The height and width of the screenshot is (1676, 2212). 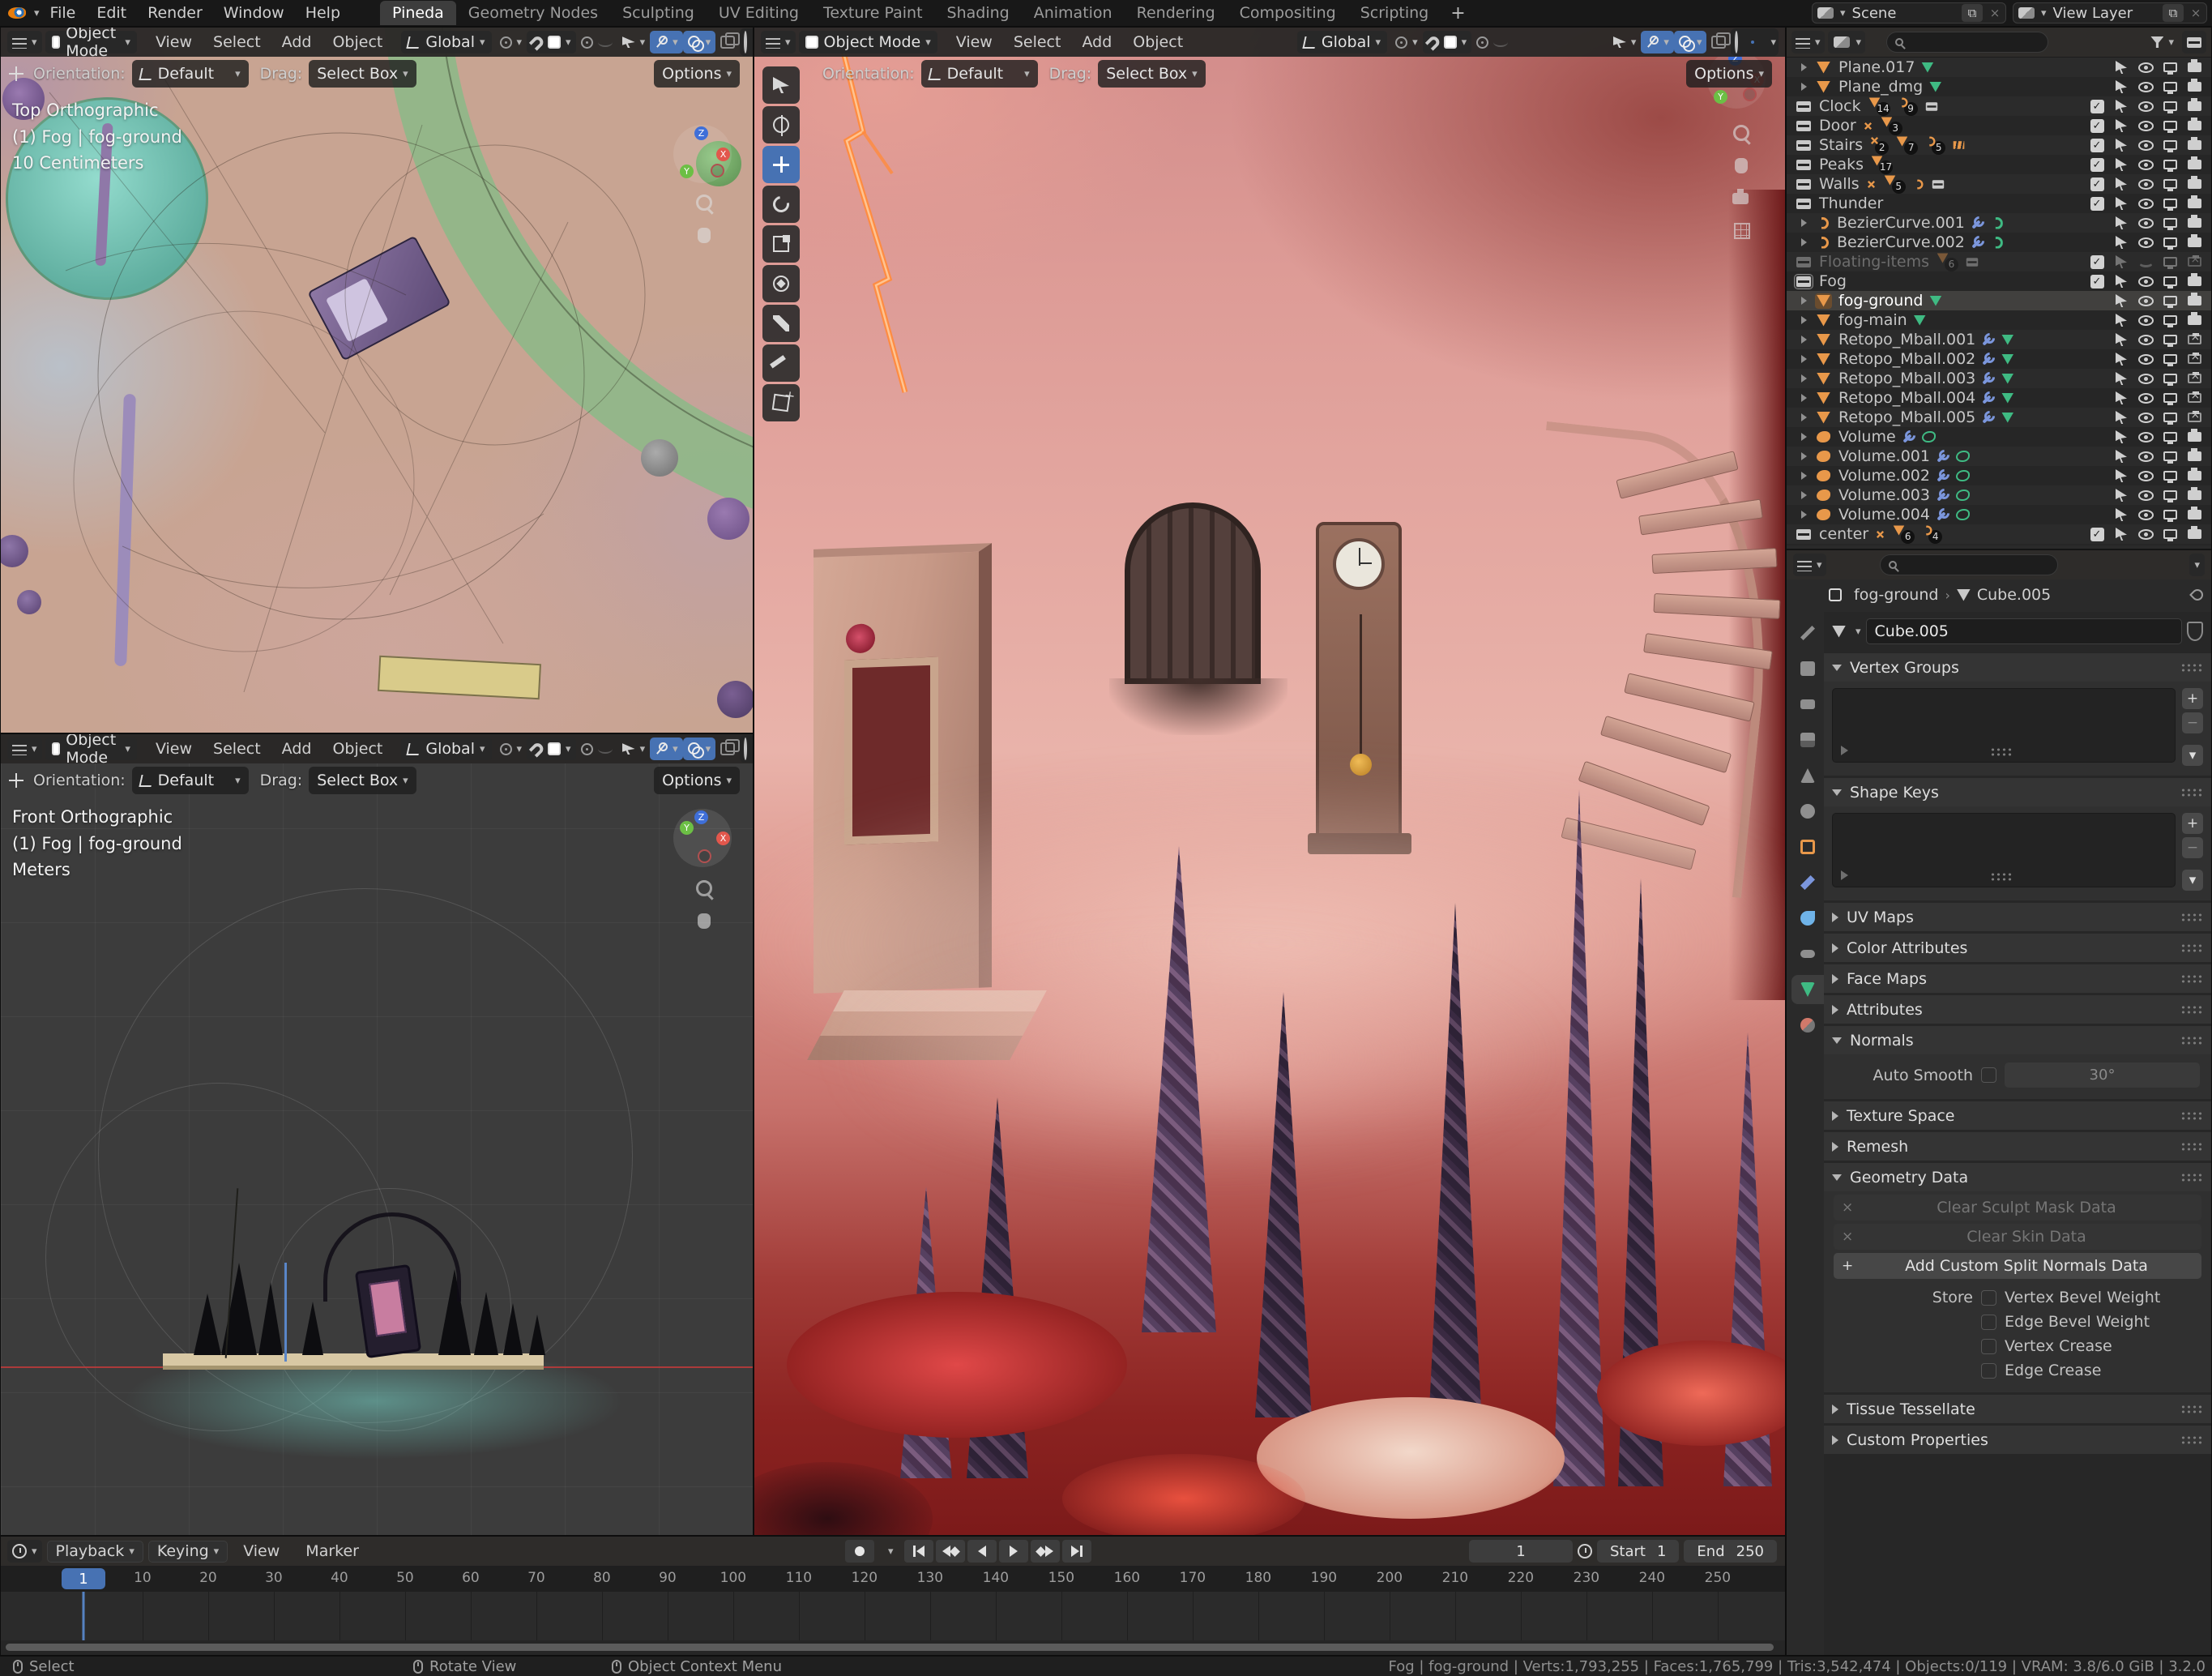 What do you see at coordinates (1999, 164) in the screenshot?
I see `outliner-row-peaks: Peaks 17 ✓` at bounding box center [1999, 164].